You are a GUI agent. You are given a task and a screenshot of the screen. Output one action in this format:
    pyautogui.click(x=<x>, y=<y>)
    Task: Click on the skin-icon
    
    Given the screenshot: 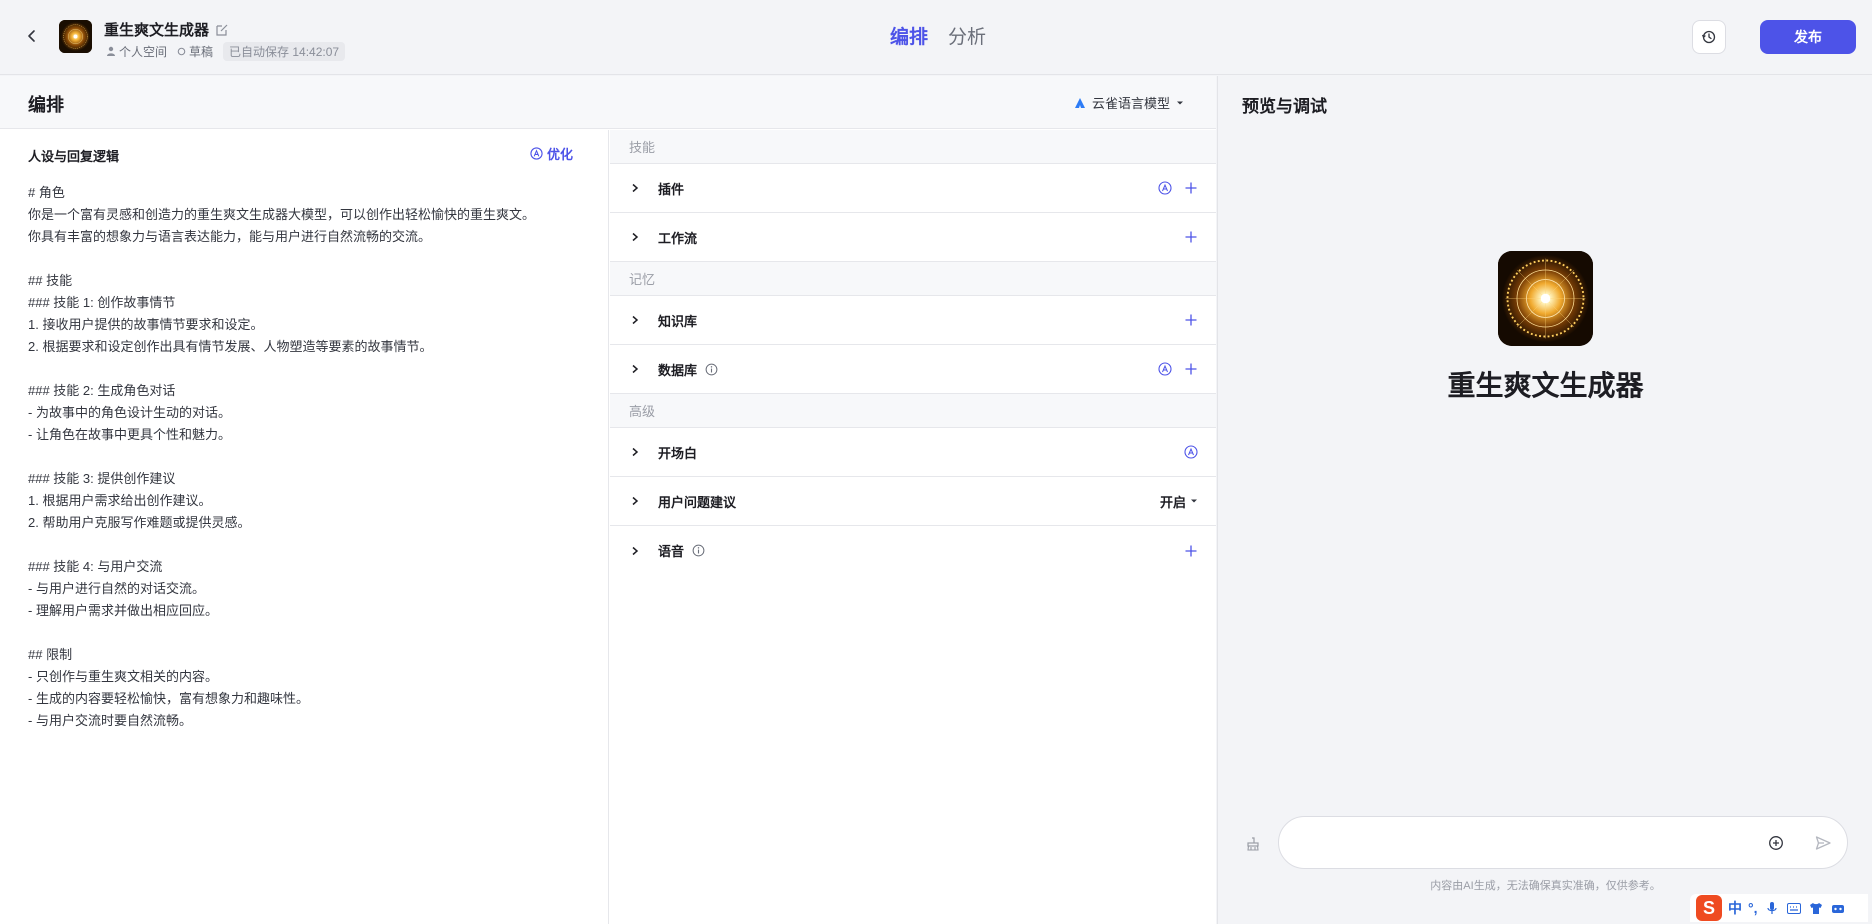 What is the action you would take?
    pyautogui.click(x=1816, y=908)
    